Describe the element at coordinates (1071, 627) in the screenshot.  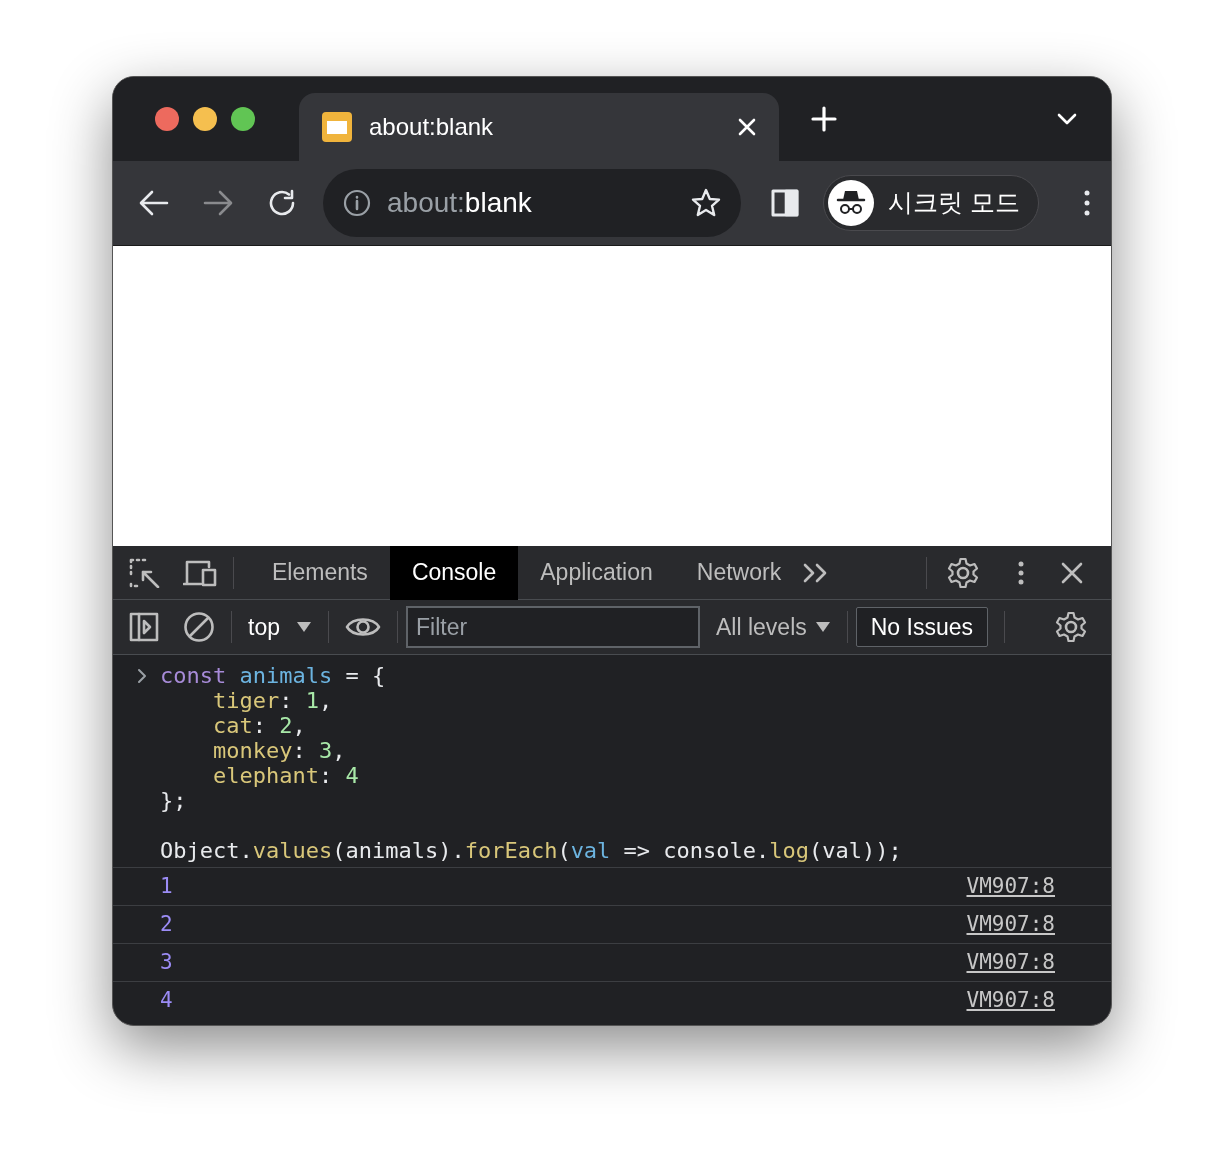
I see `console-settings-icon` at that location.